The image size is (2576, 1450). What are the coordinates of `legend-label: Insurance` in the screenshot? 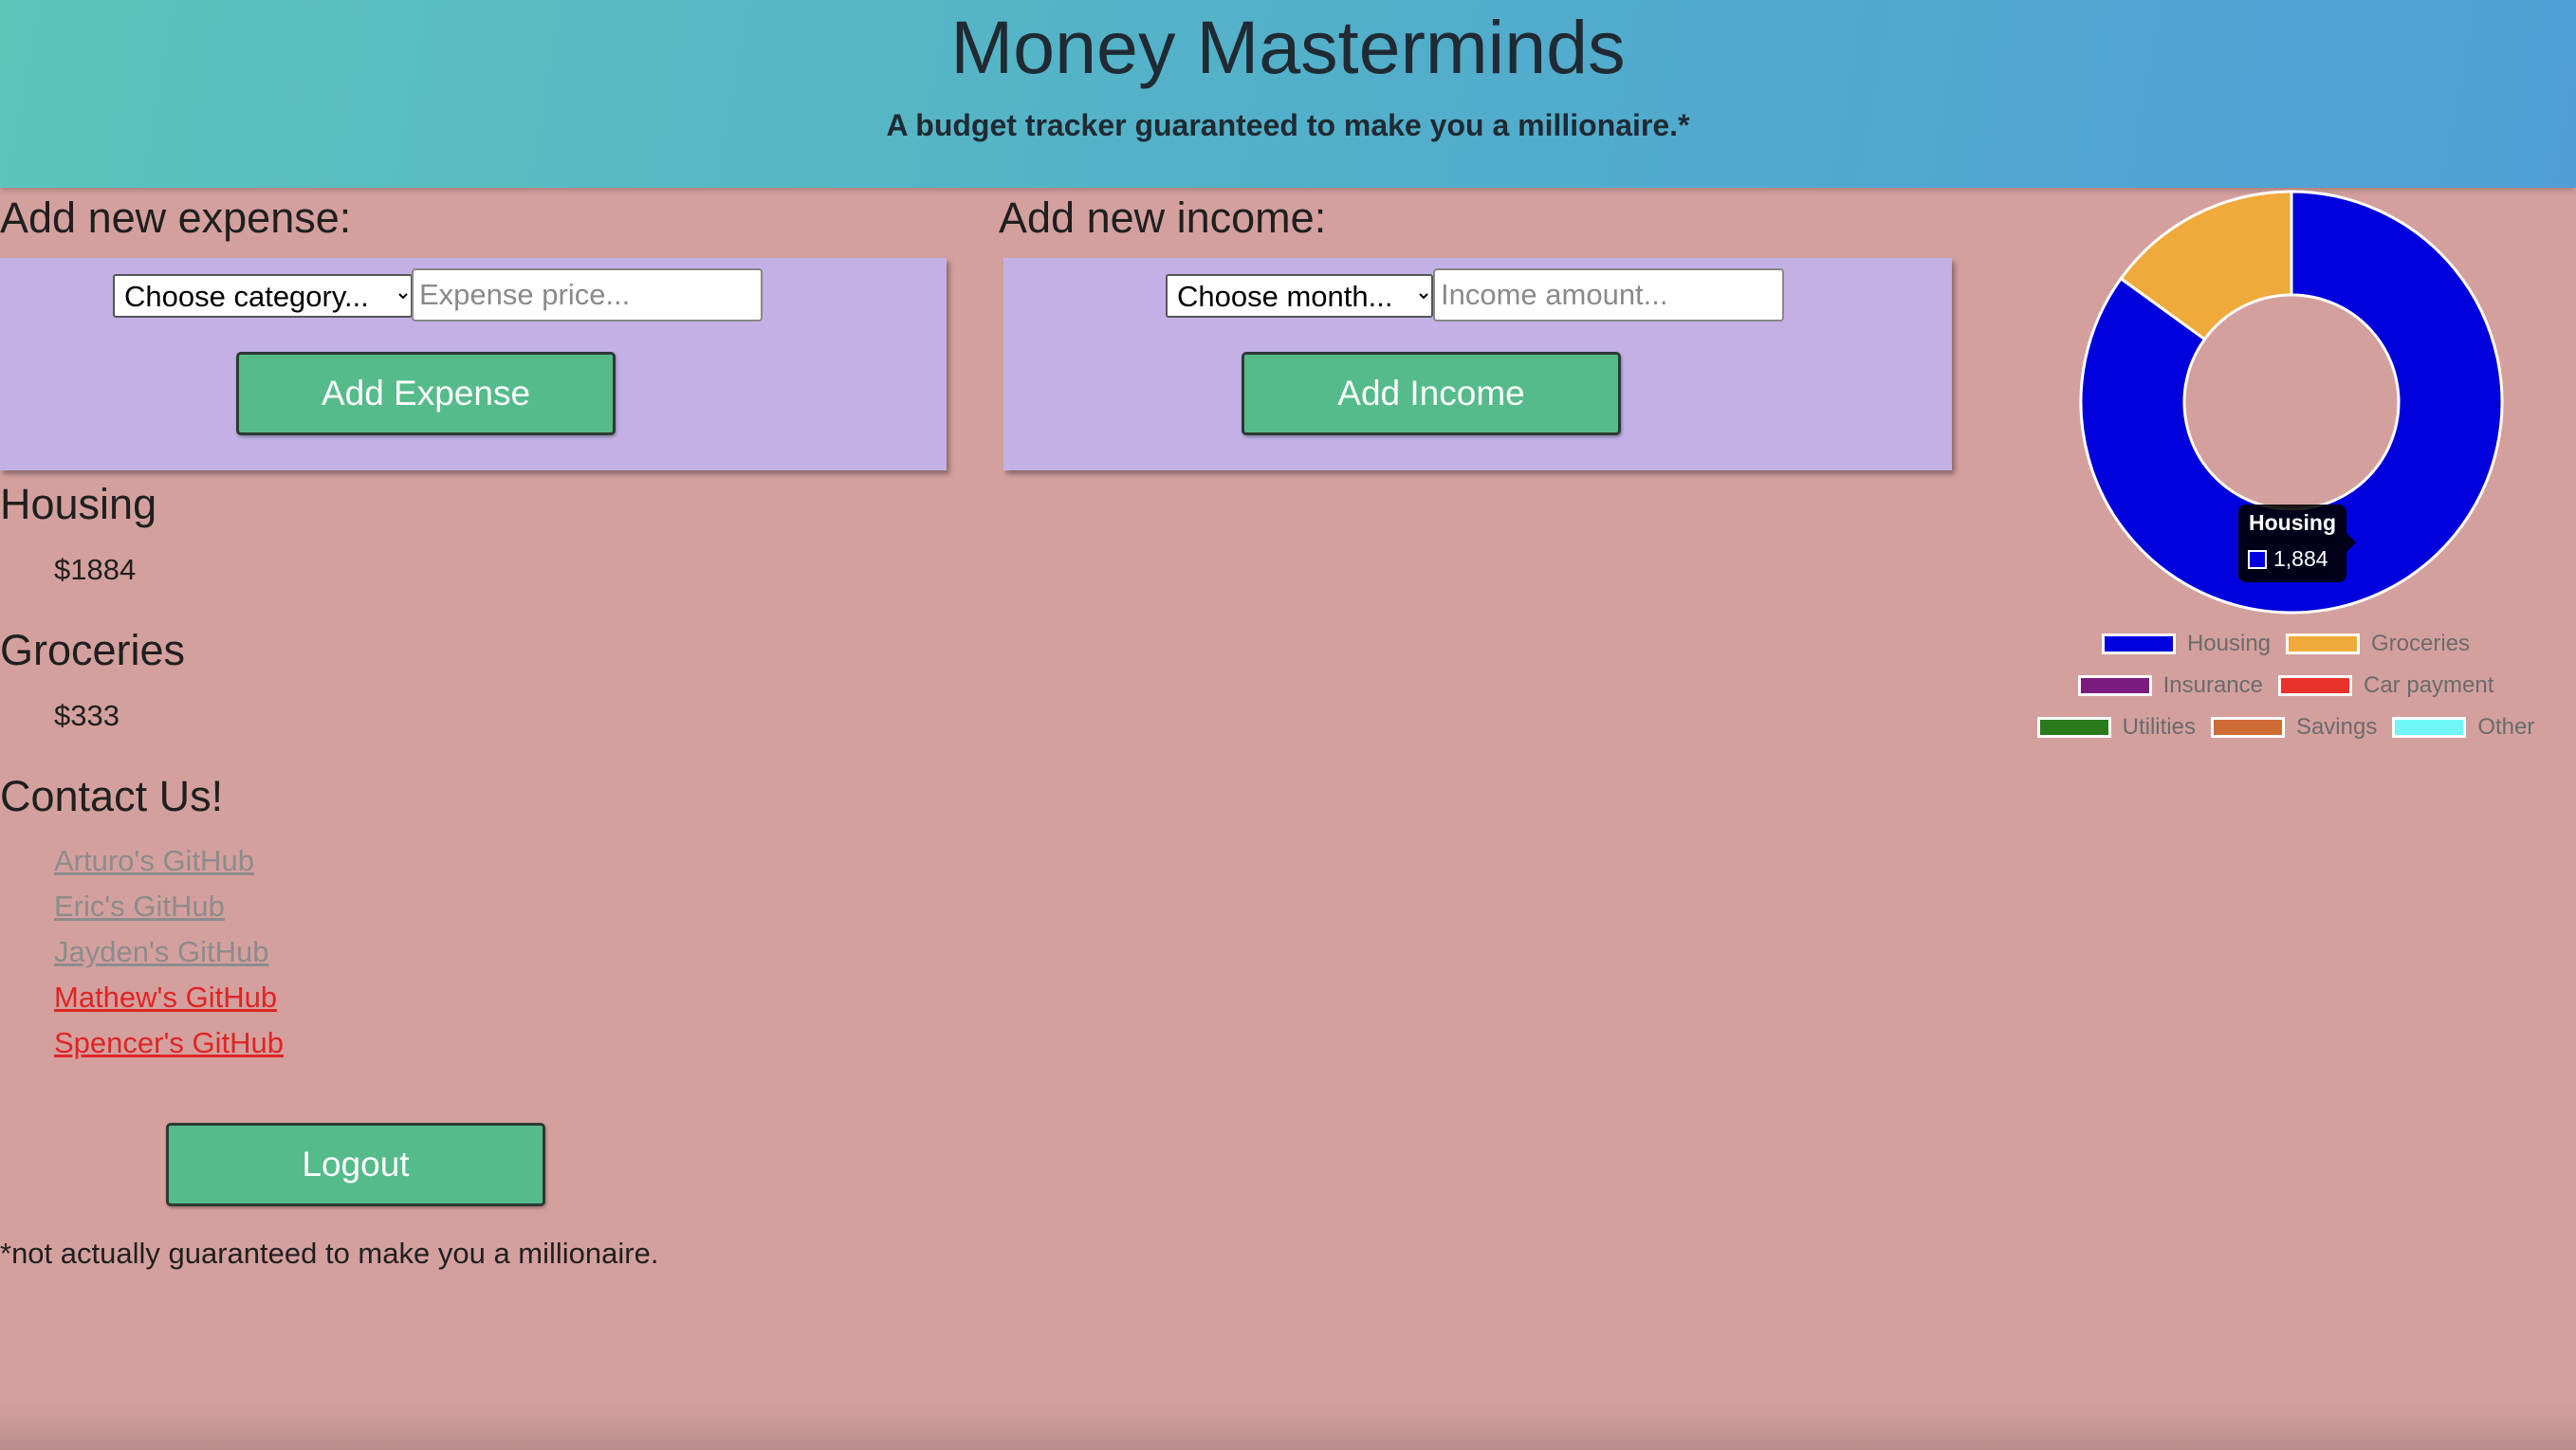 It's located at (2212, 685).